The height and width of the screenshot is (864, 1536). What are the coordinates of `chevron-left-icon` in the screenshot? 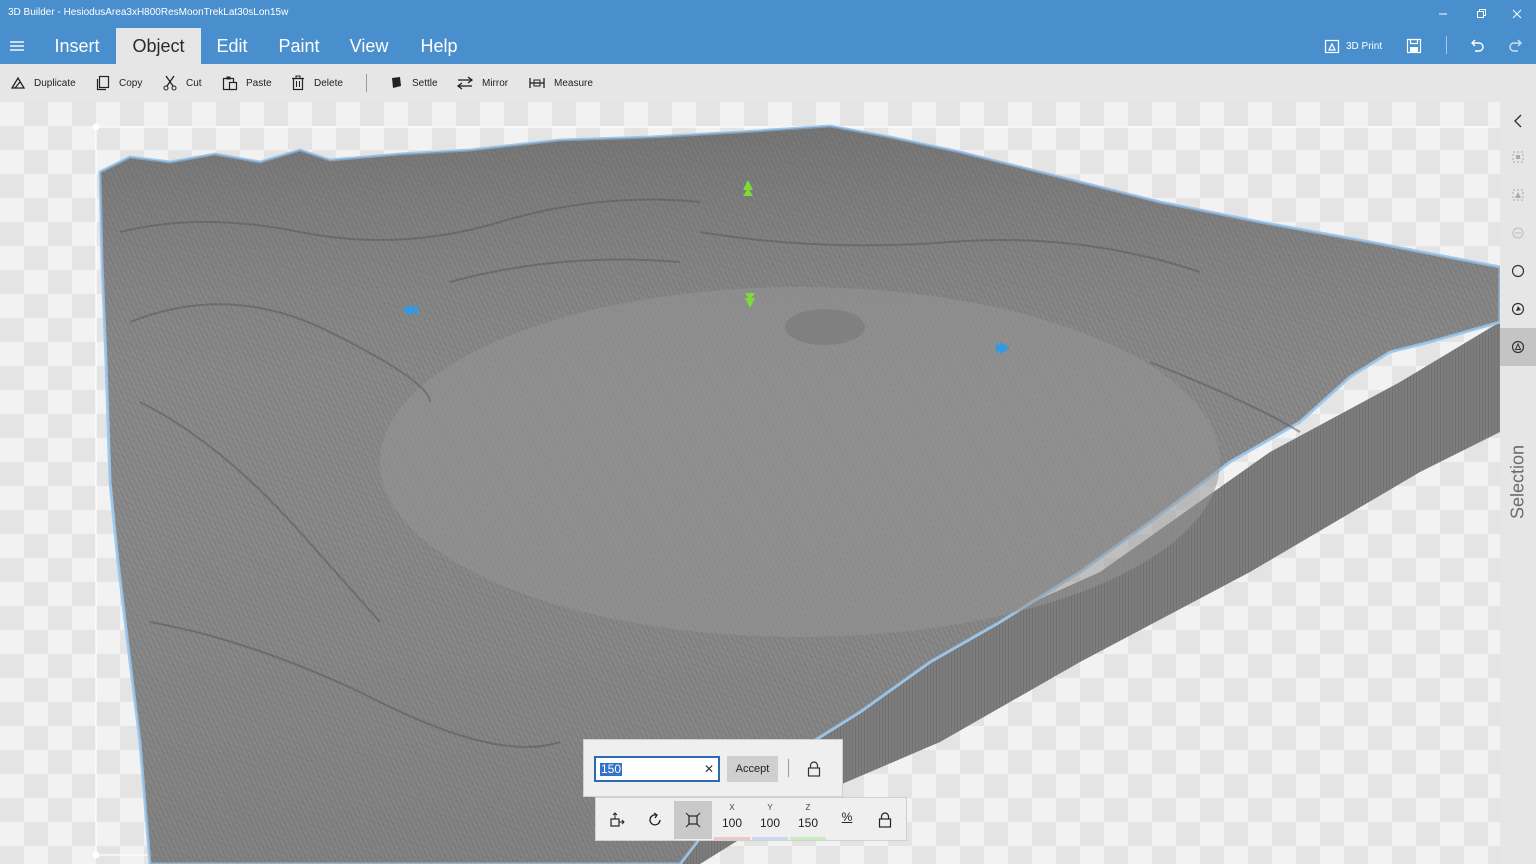 It's located at (1518, 121).